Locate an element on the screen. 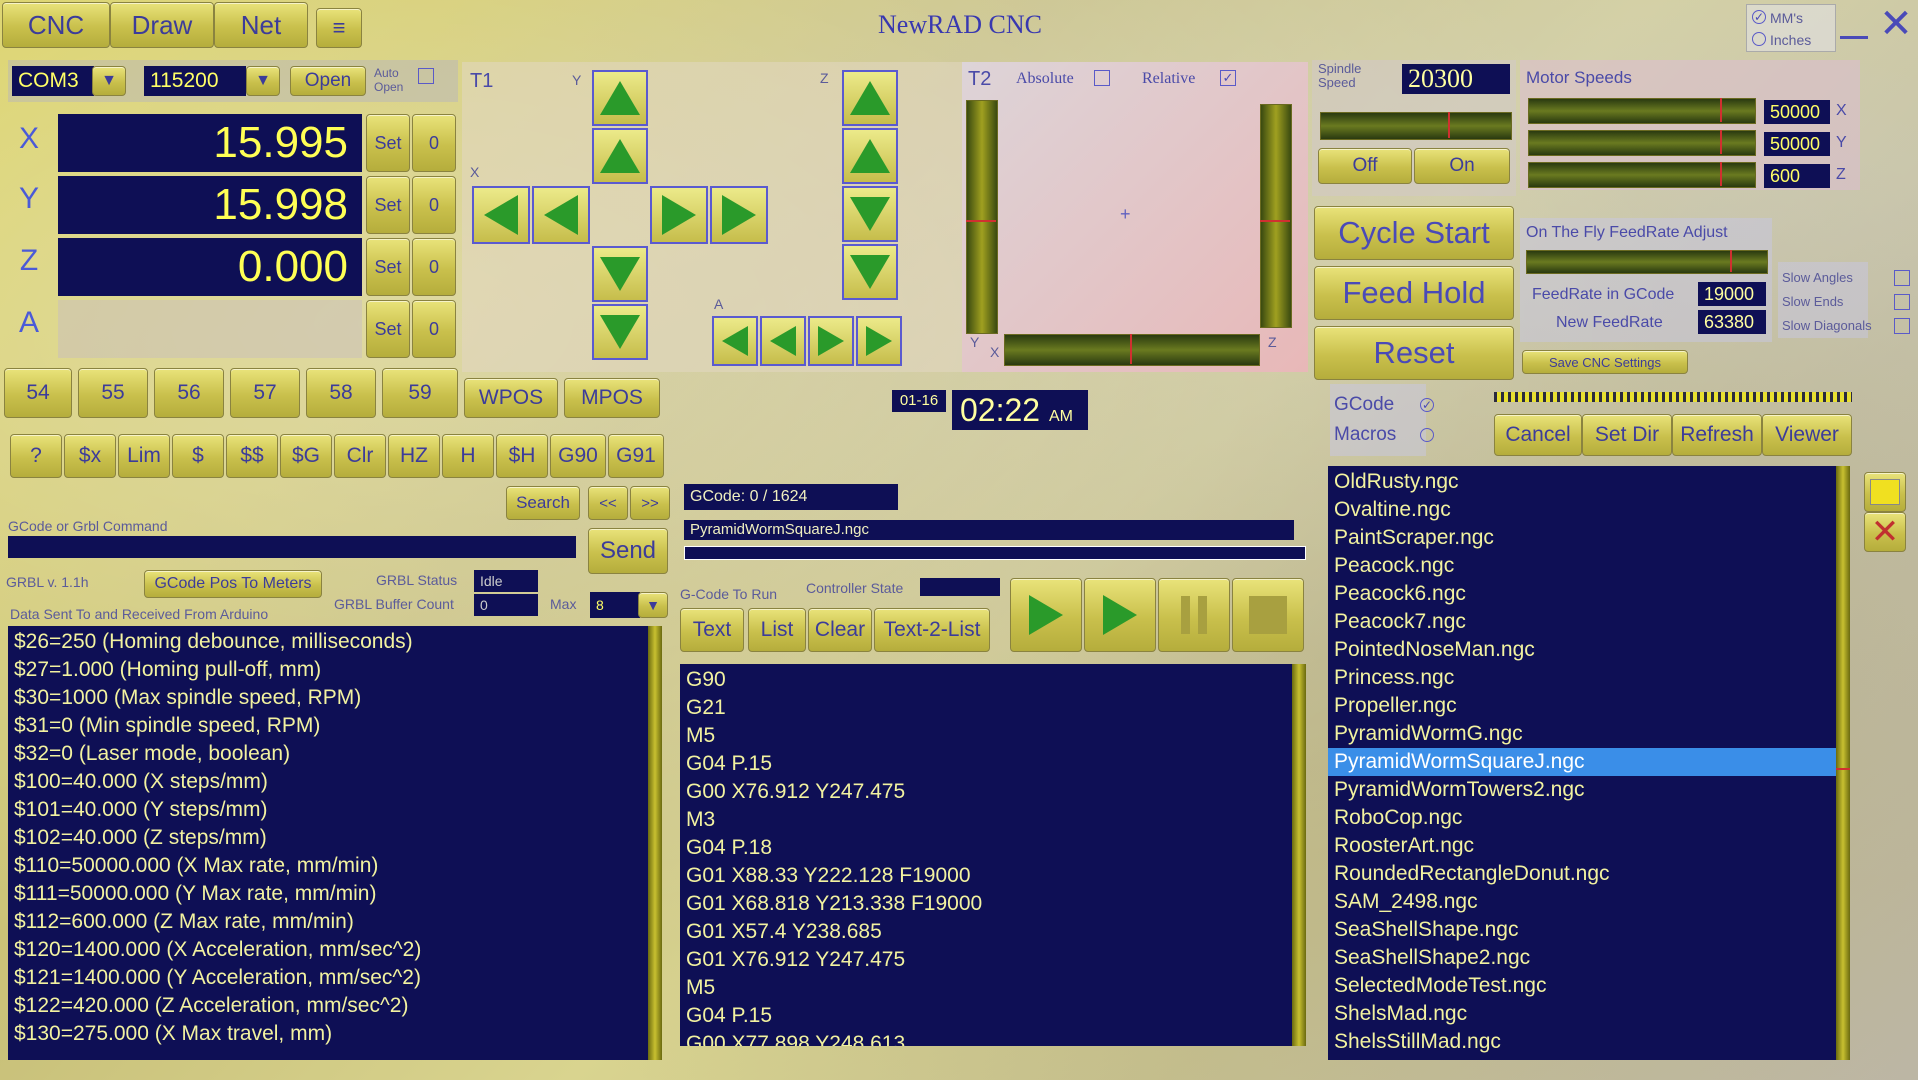 This screenshot has width=1918, height=1080. auto-open-checkbox is located at coordinates (426, 76).